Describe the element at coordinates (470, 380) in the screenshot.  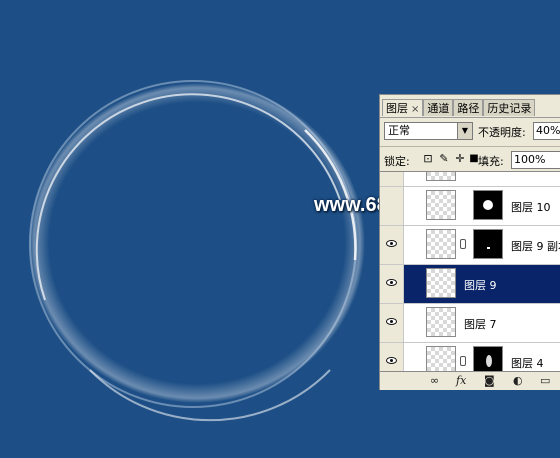
I see `panel-bottom-toolbar: ∞ fx ◙ ◐ ▭` at that location.